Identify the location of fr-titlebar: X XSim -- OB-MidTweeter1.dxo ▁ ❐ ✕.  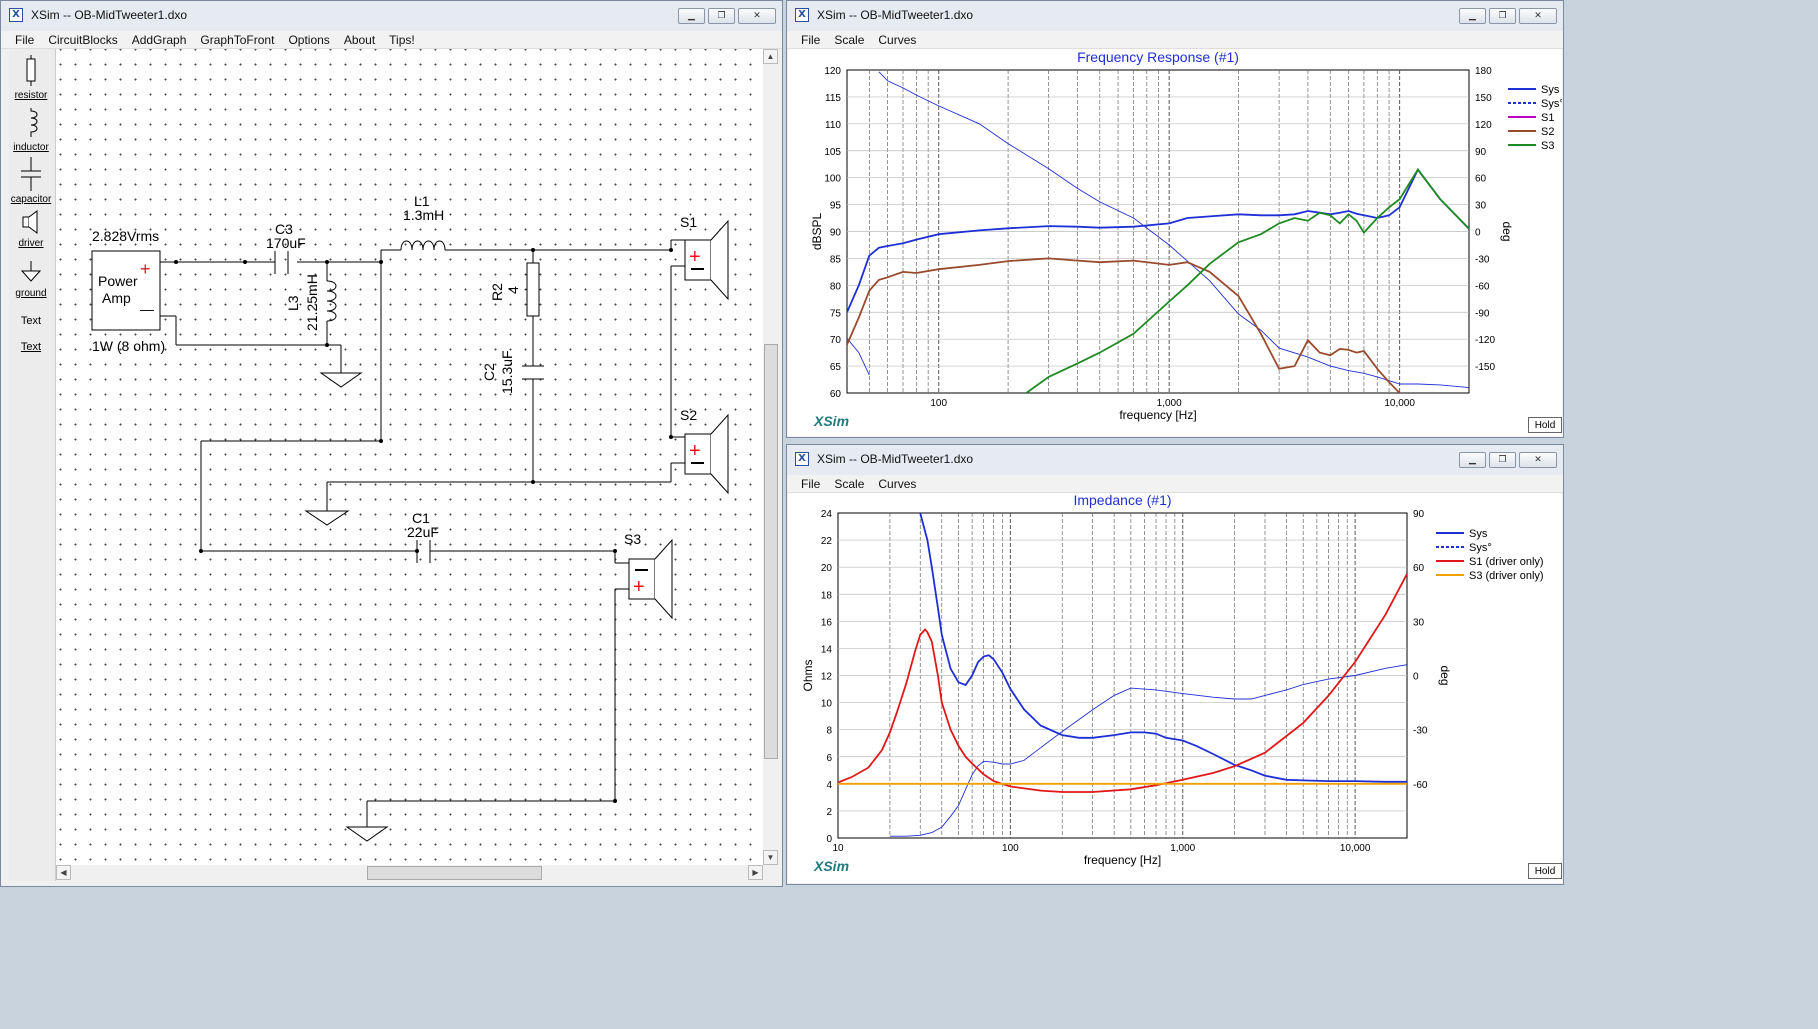
(1175, 16).